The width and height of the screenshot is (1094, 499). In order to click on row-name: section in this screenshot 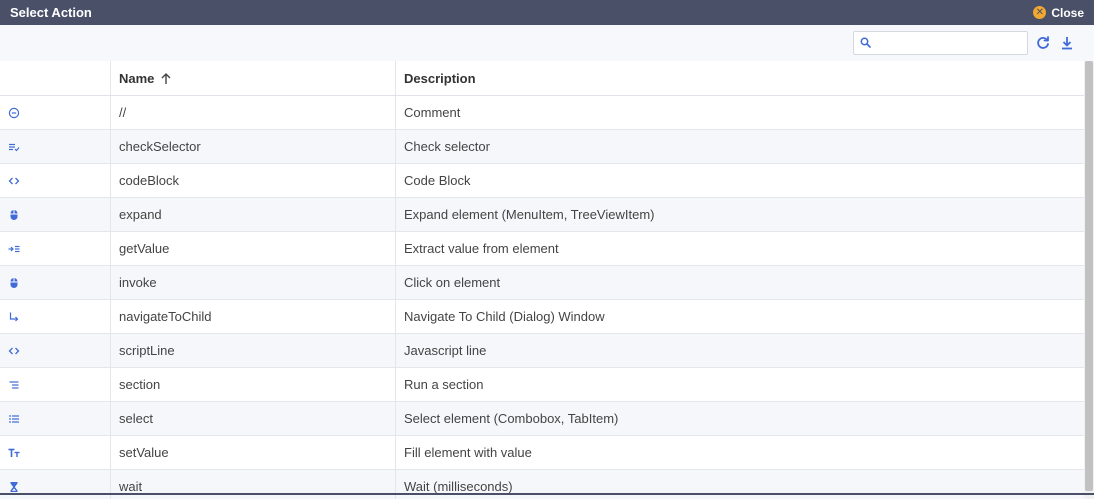, I will do `click(253, 384)`.